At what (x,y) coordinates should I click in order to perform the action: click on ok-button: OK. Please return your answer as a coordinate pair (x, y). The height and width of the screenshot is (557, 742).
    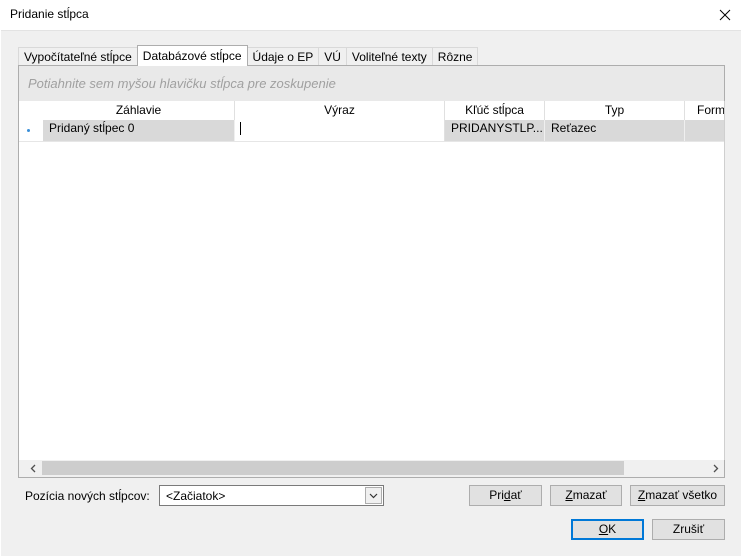
    Looking at the image, I should click on (607, 529).